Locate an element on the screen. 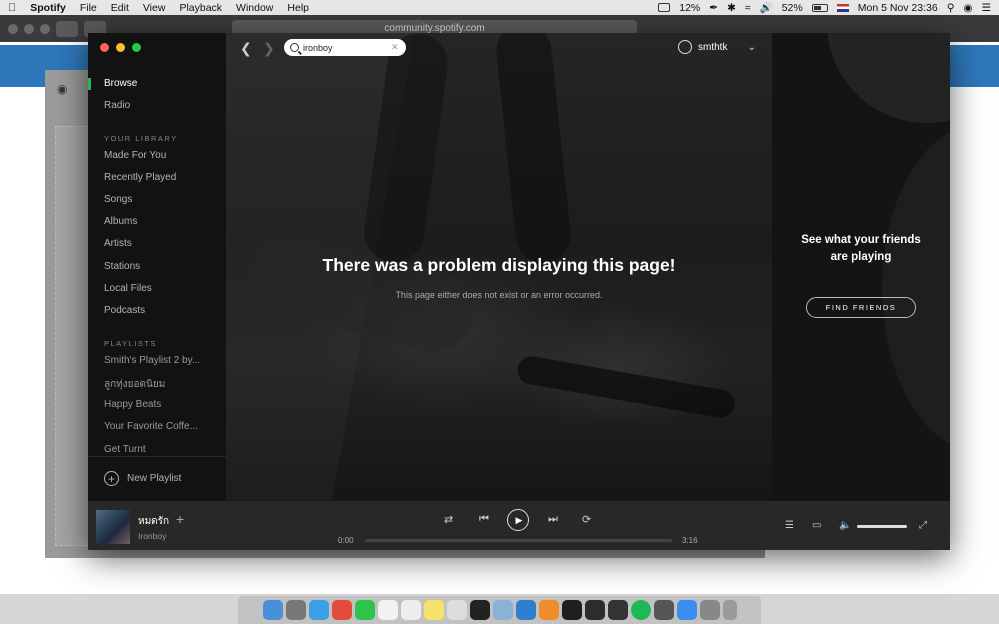 Image resolution: width=999 pixels, height=624 pixels. spotlight-search-icon: ⚲ is located at coordinates (951, 8).